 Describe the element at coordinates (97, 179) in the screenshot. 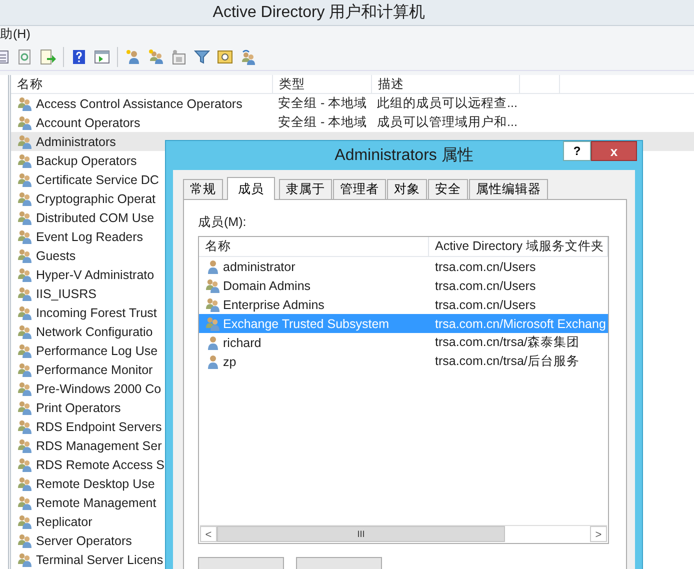

I see `group-name: Certificate Service DC` at that location.